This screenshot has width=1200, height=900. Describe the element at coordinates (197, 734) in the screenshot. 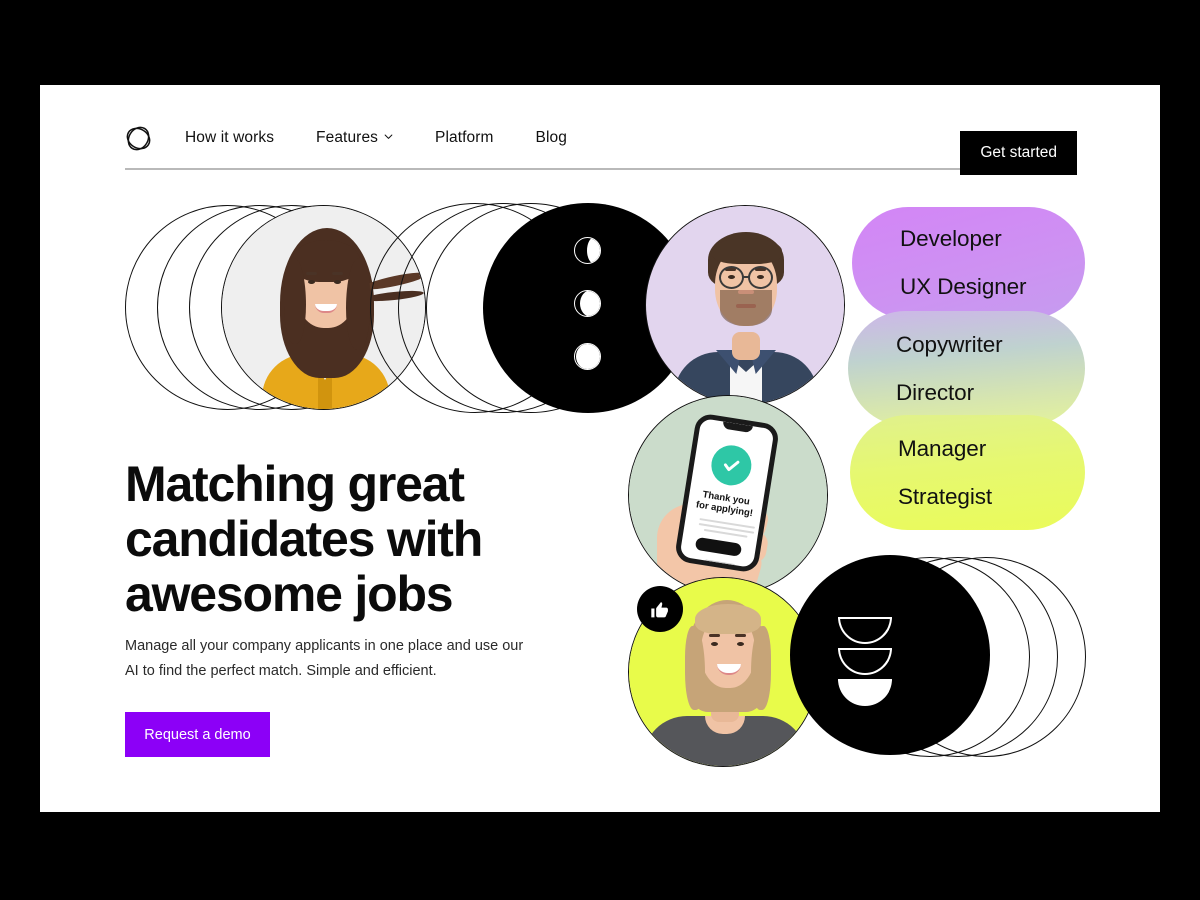

I see `request-demo-button: Request a demo` at that location.